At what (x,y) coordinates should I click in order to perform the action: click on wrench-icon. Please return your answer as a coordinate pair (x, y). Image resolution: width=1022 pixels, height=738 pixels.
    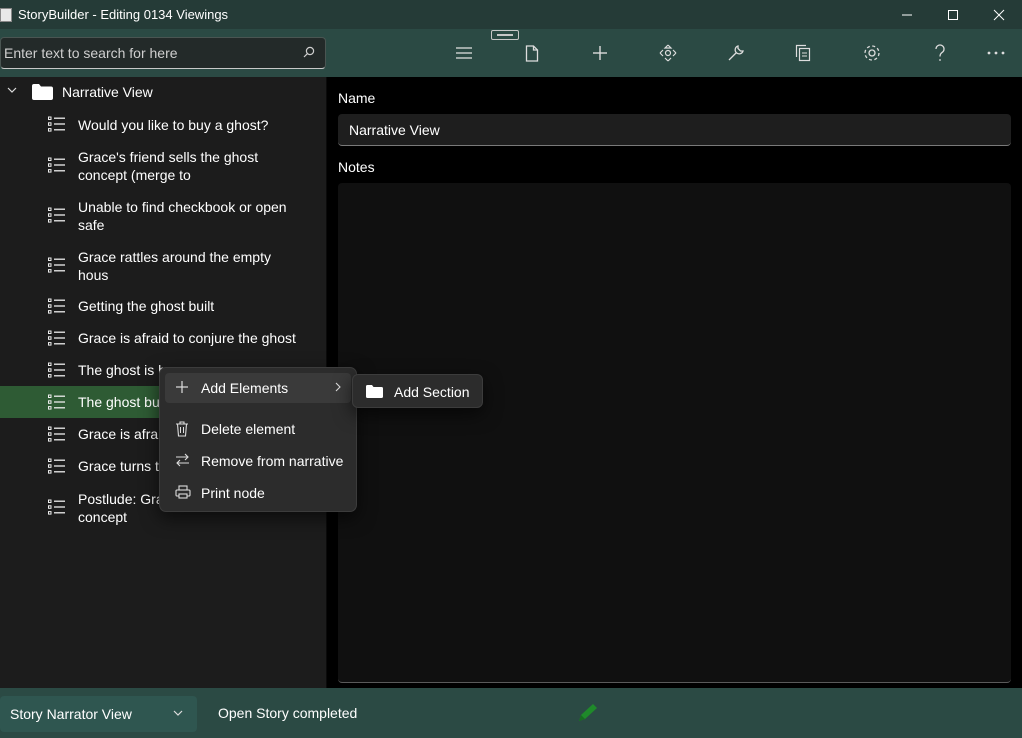
    Looking at the image, I should click on (736, 53).